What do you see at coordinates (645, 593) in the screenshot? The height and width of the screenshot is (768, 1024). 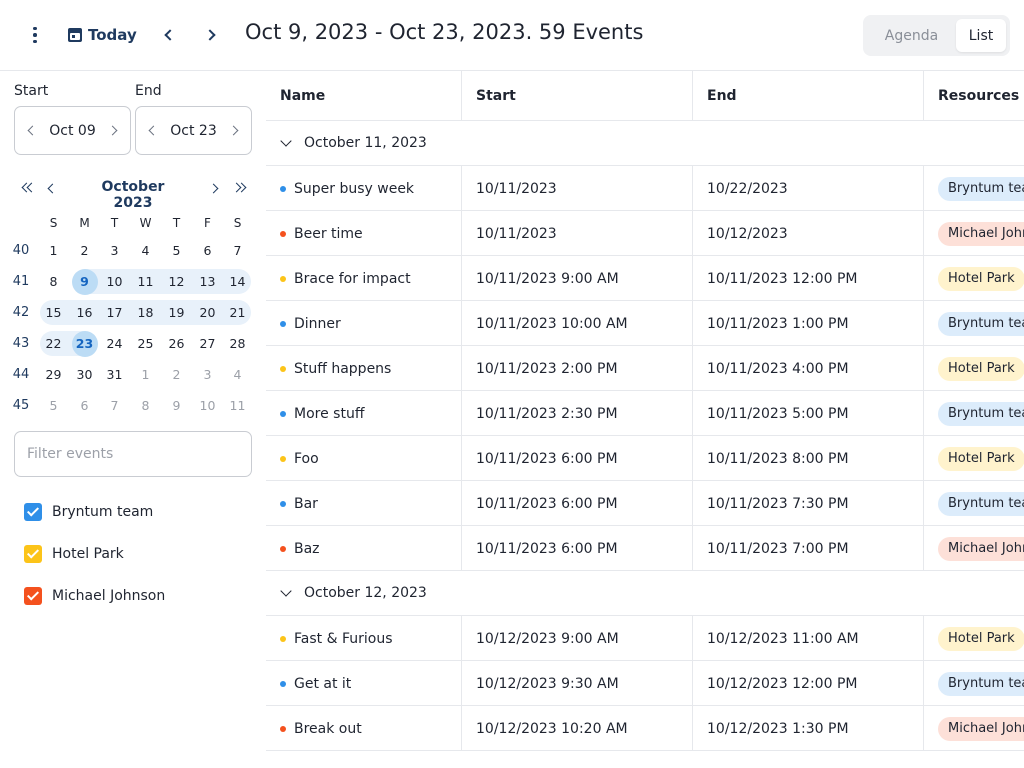 I see `group-header: October 12, 2023` at bounding box center [645, 593].